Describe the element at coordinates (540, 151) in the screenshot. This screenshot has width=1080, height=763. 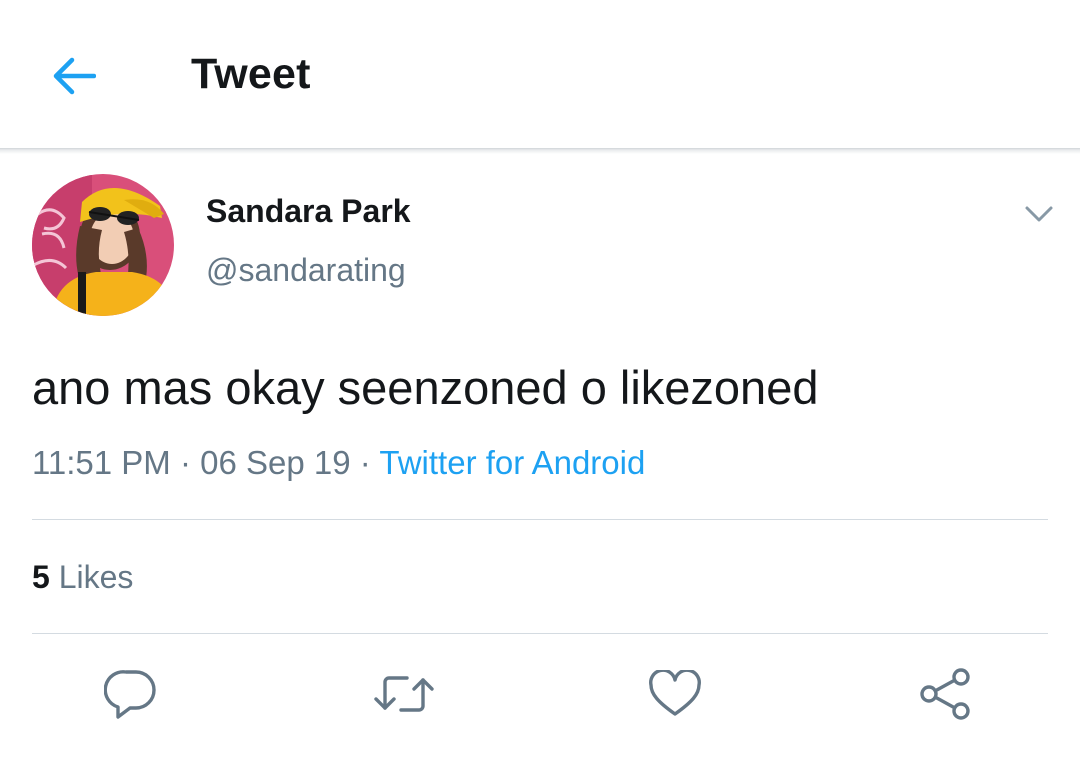
I see `header-divider` at that location.